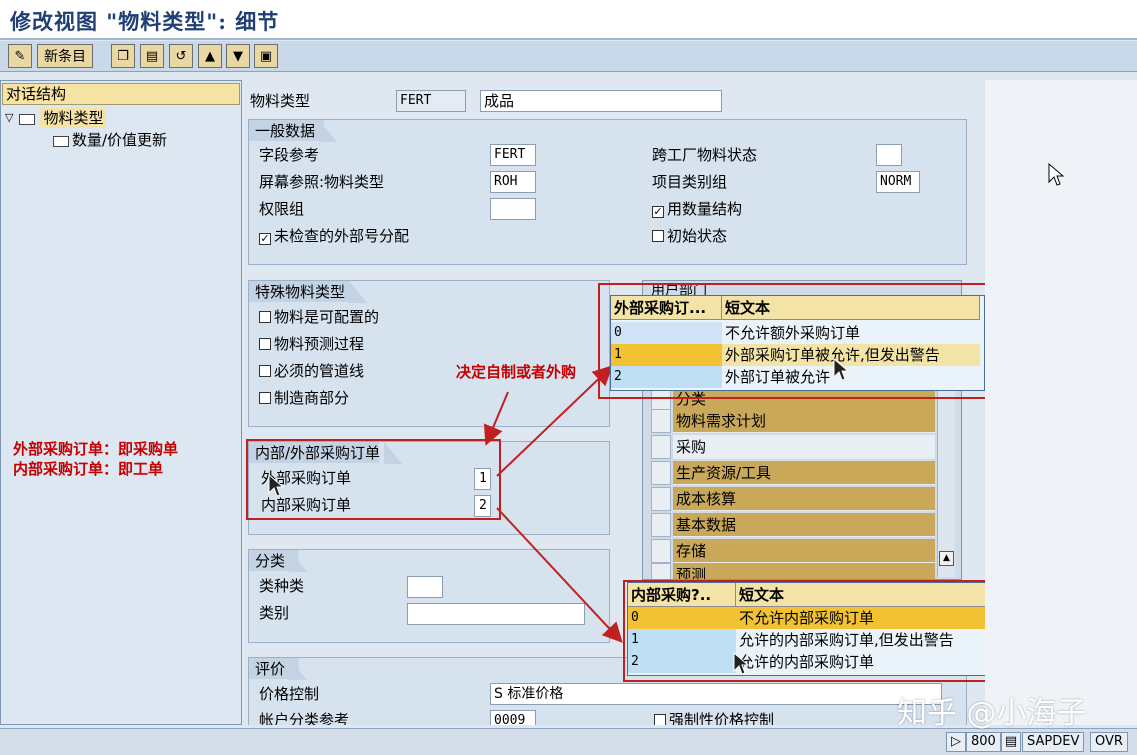 This screenshot has width=1137, height=755. I want to click on row-text: 允许的内部采购订单,但发出警告, so click(846, 640).